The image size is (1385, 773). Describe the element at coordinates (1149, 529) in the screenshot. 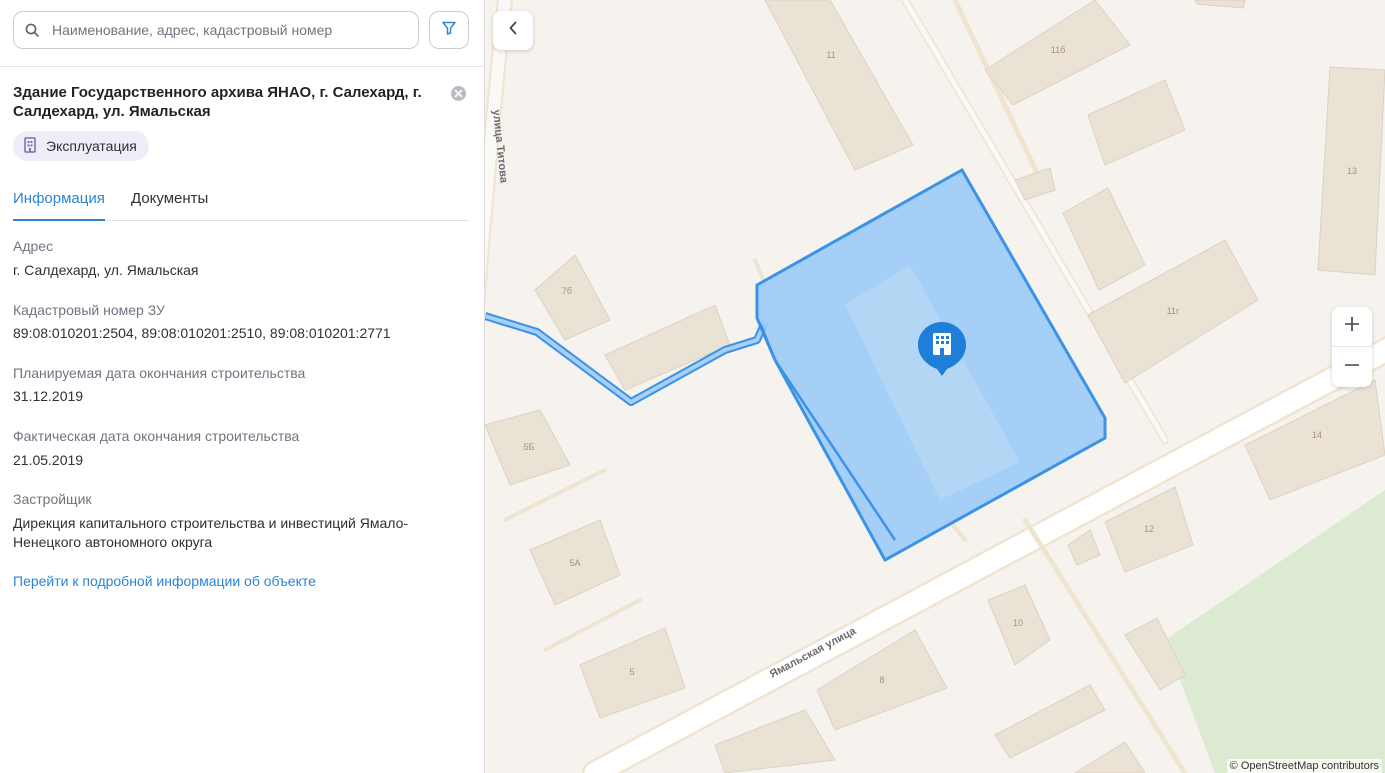

I see `house-number: 12` at that location.